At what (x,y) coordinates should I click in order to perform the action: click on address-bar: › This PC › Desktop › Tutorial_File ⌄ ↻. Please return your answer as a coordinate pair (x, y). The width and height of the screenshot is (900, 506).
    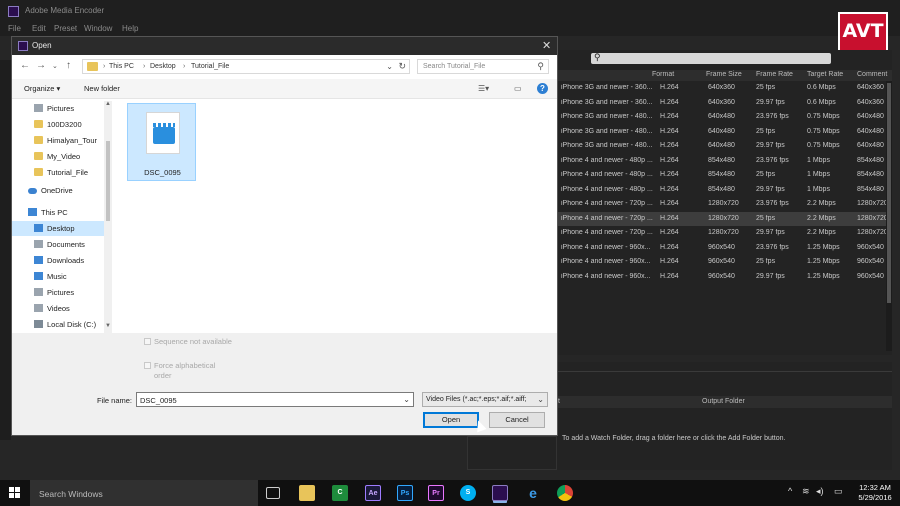
    Looking at the image, I should click on (246, 66).